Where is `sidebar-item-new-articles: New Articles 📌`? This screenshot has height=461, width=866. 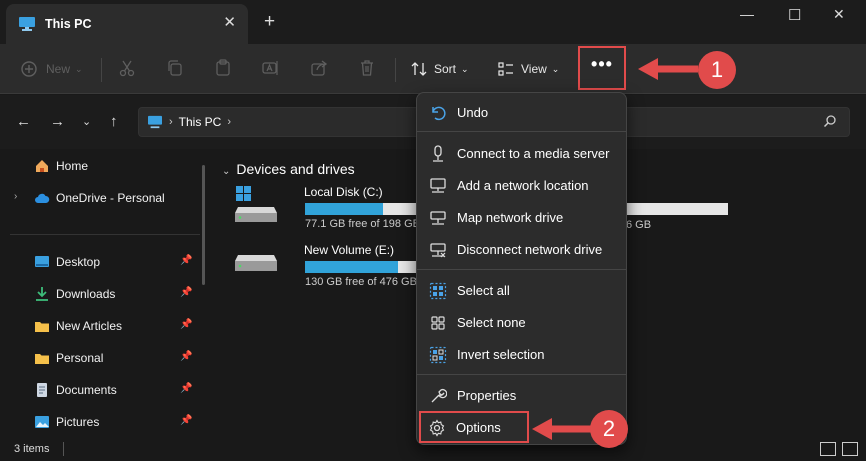
sidebar-item-new-articles: New Articles 📌 is located at coordinates (100, 326).